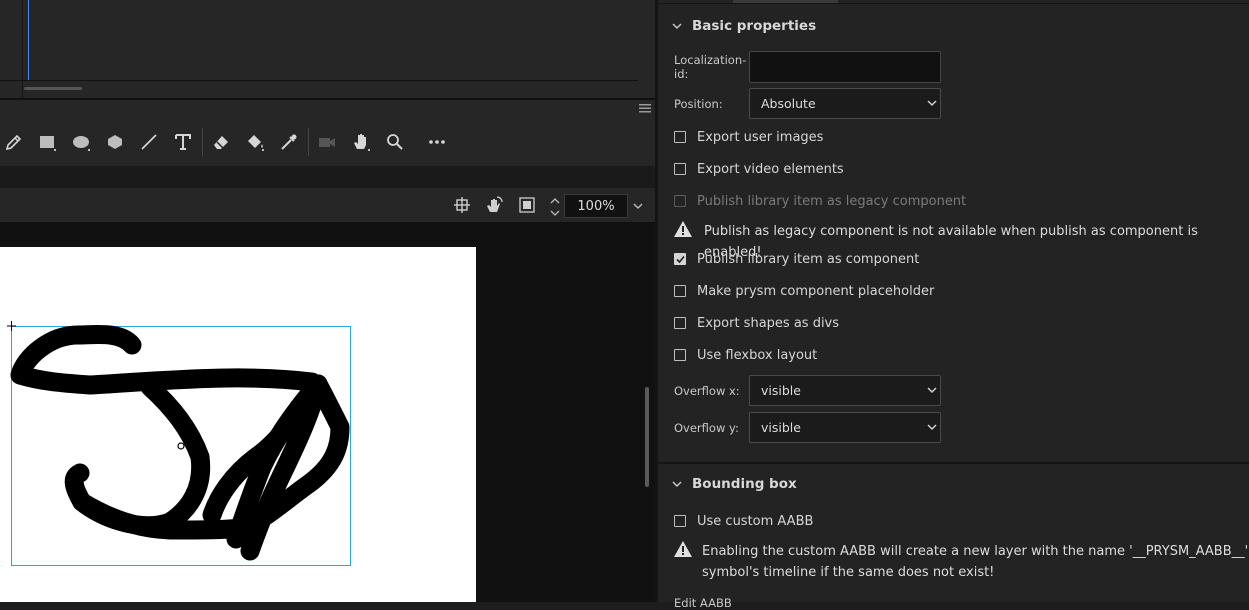  I want to click on export-video-elements-checkbox: Export video elements, so click(759, 169).